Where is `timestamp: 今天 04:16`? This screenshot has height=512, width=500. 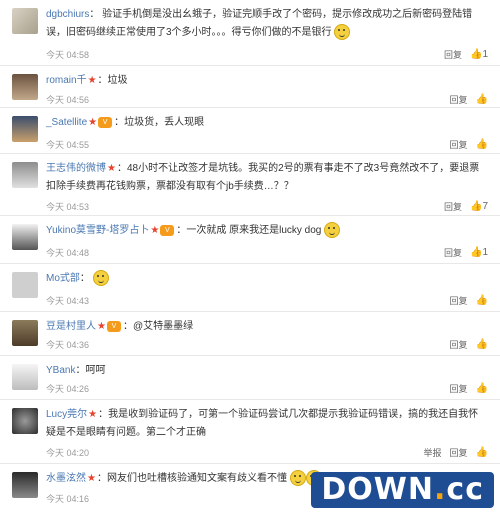
timestamp: 今天 04:16 is located at coordinates (68, 499).